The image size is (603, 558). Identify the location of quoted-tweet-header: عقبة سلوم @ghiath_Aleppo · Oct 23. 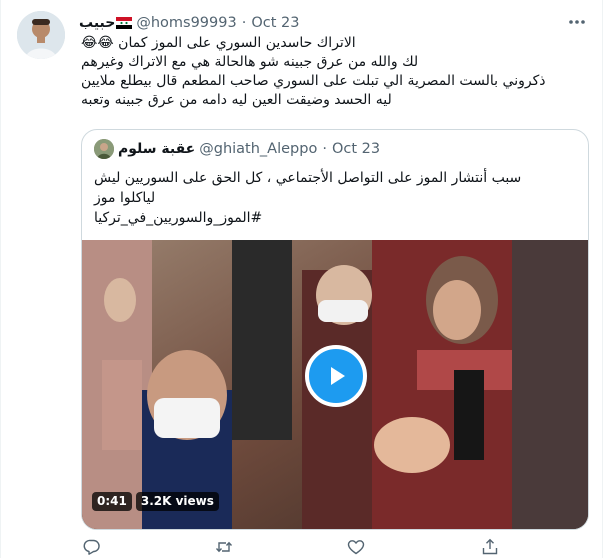
(237, 149).